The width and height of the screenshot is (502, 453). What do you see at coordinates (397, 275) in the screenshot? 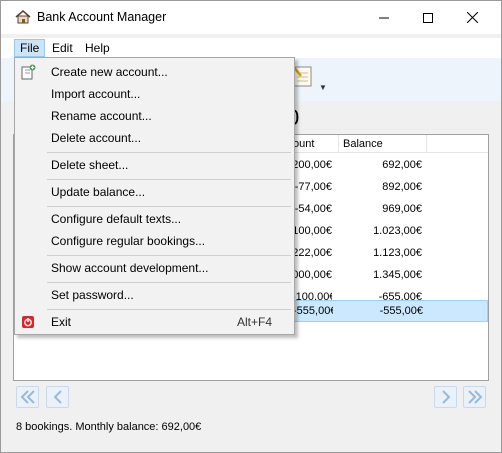
I see `balance-cell: 1.345,00€` at bounding box center [397, 275].